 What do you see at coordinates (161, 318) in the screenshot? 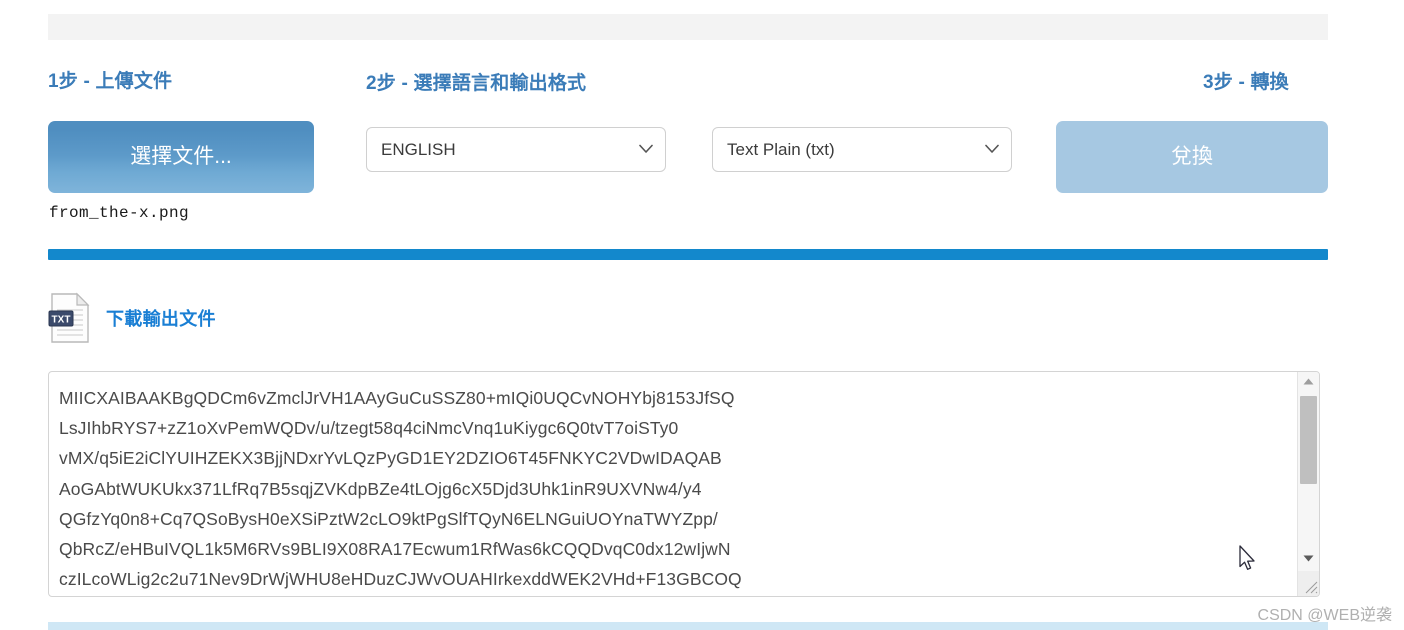
I see `download-output-link: 下載輸出文件` at bounding box center [161, 318].